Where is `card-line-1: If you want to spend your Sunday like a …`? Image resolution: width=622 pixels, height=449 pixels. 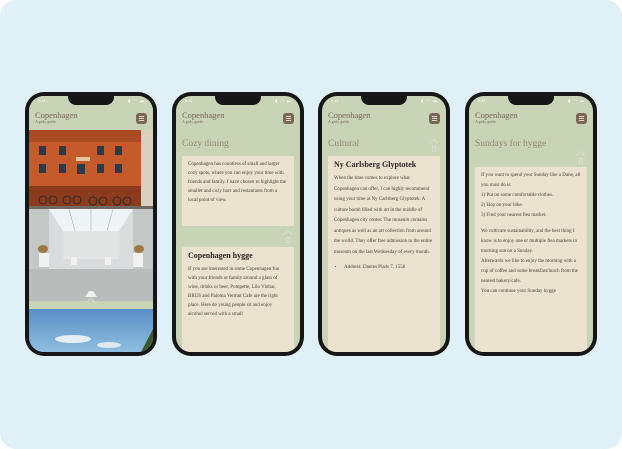 card-line-1: If you want to spend your Sunday like a … is located at coordinates (531, 180).